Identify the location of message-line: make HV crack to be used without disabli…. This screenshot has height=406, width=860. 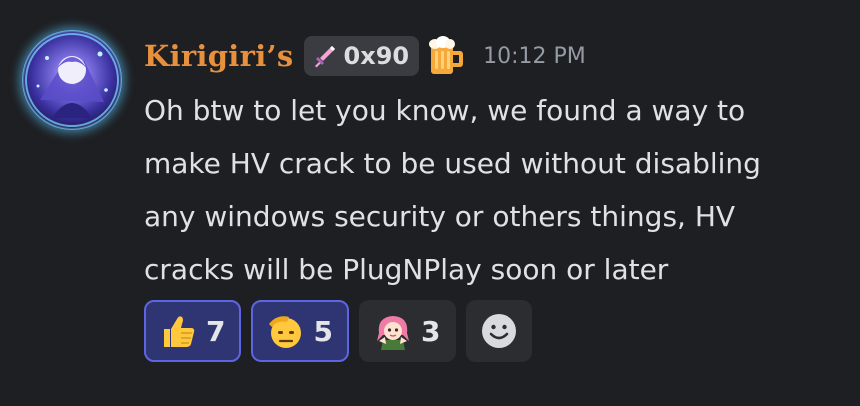
(452, 163).